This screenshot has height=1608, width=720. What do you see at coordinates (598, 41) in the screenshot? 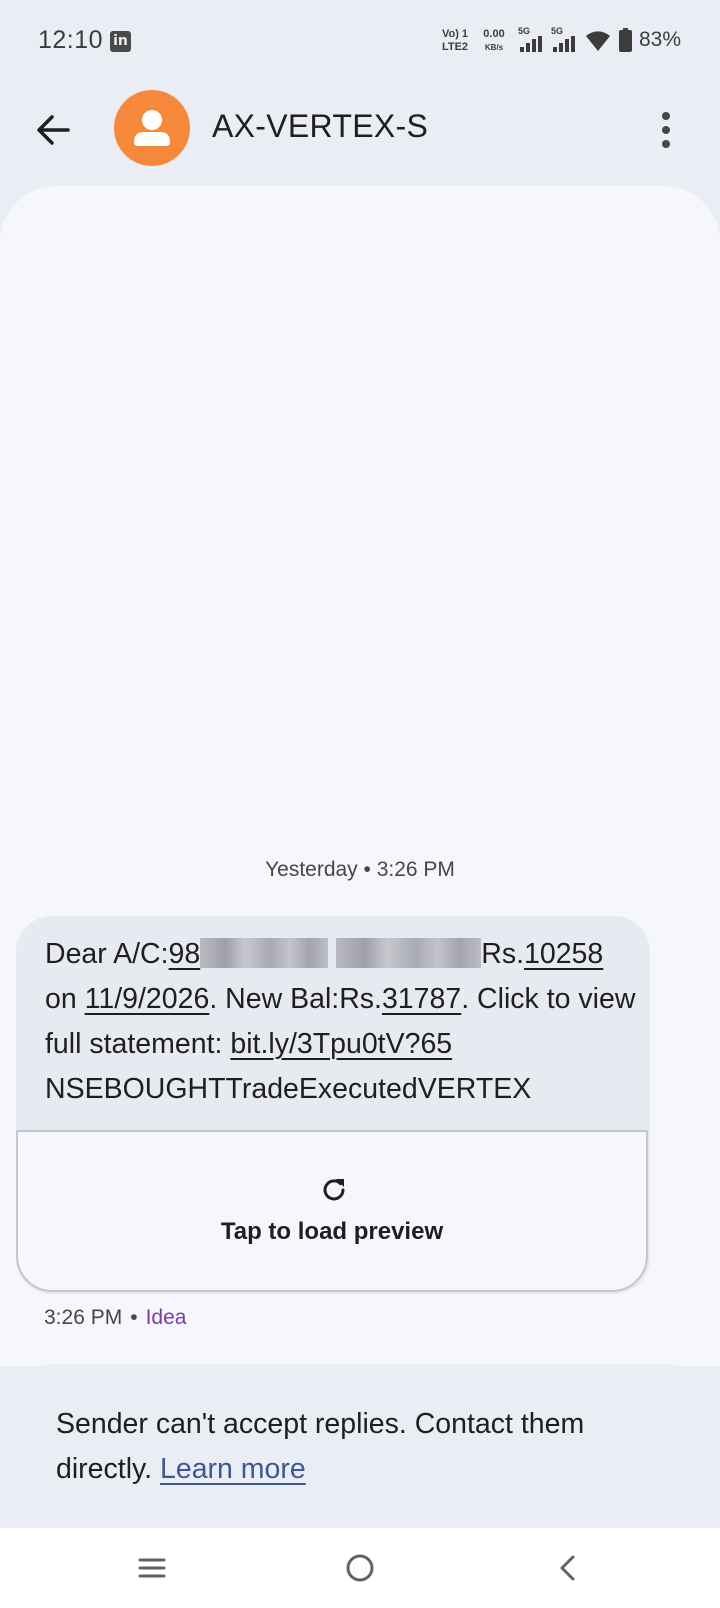
I see `wifi-icon` at bounding box center [598, 41].